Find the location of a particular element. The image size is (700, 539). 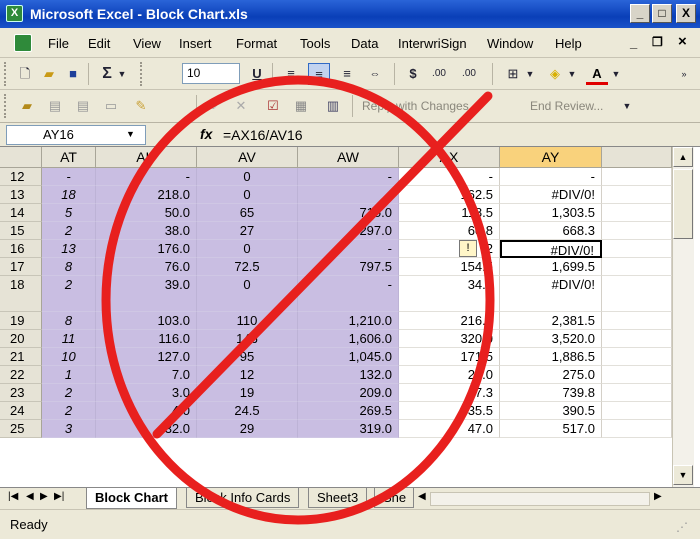

row-header-25: 25 is located at coordinates (21, 429).